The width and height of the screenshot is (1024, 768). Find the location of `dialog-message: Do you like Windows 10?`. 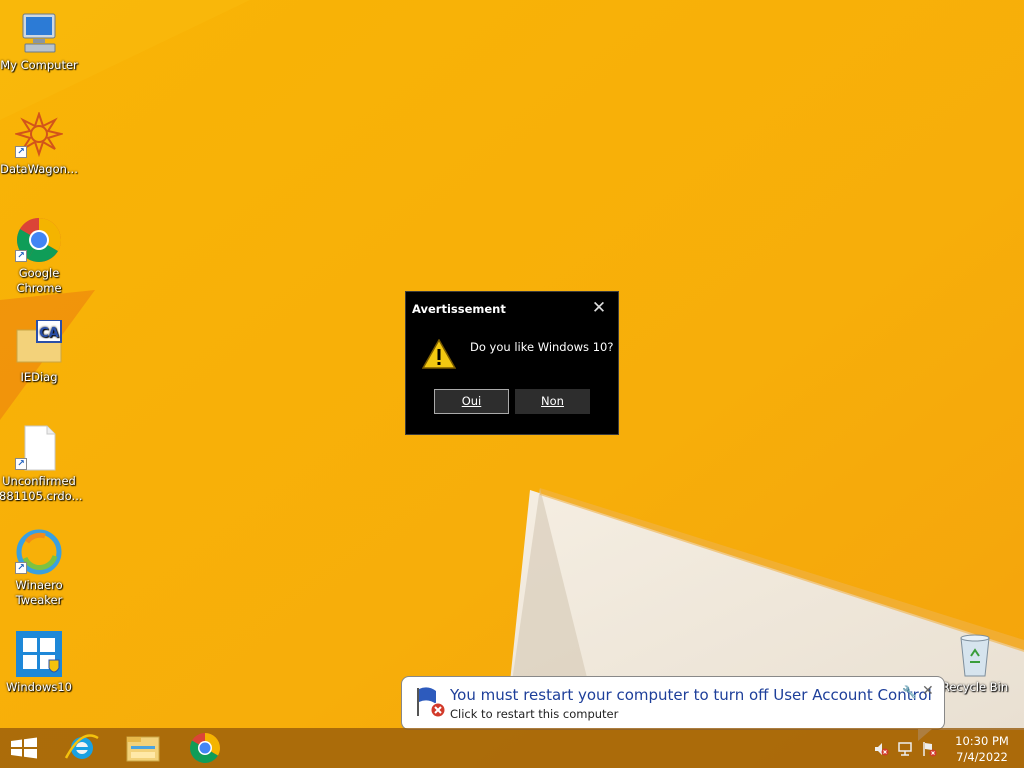

dialog-message: Do you like Windows 10? is located at coordinates (542, 347).